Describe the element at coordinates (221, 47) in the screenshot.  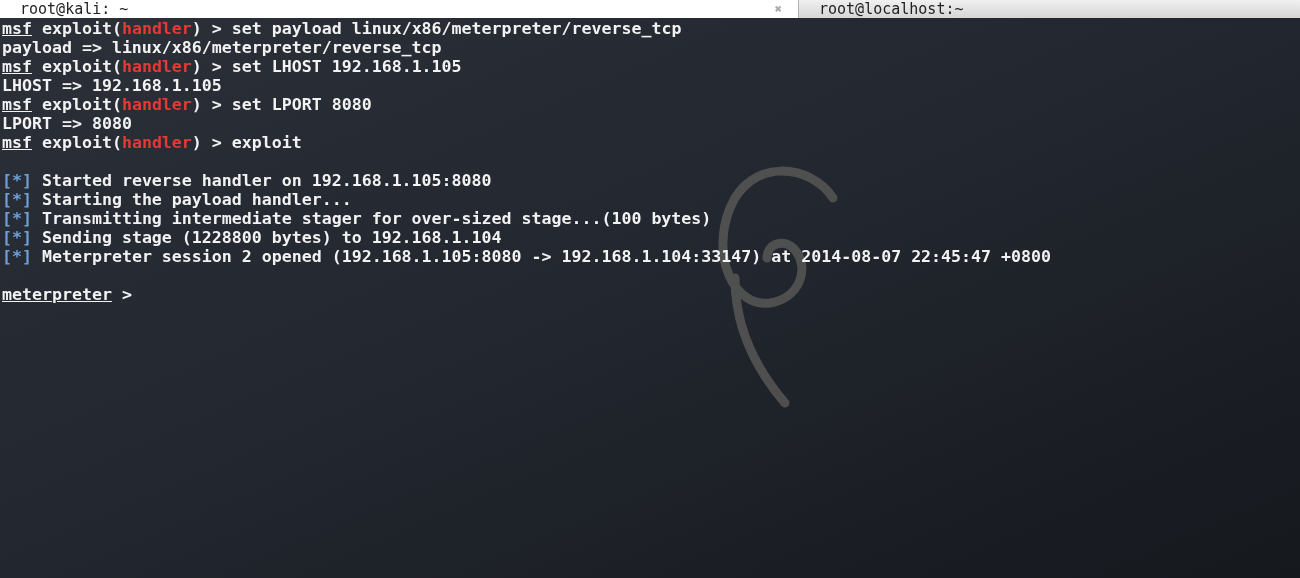
I see `terminal-line: payload => linux/x86/meterpreter/reverse_tcp` at that location.